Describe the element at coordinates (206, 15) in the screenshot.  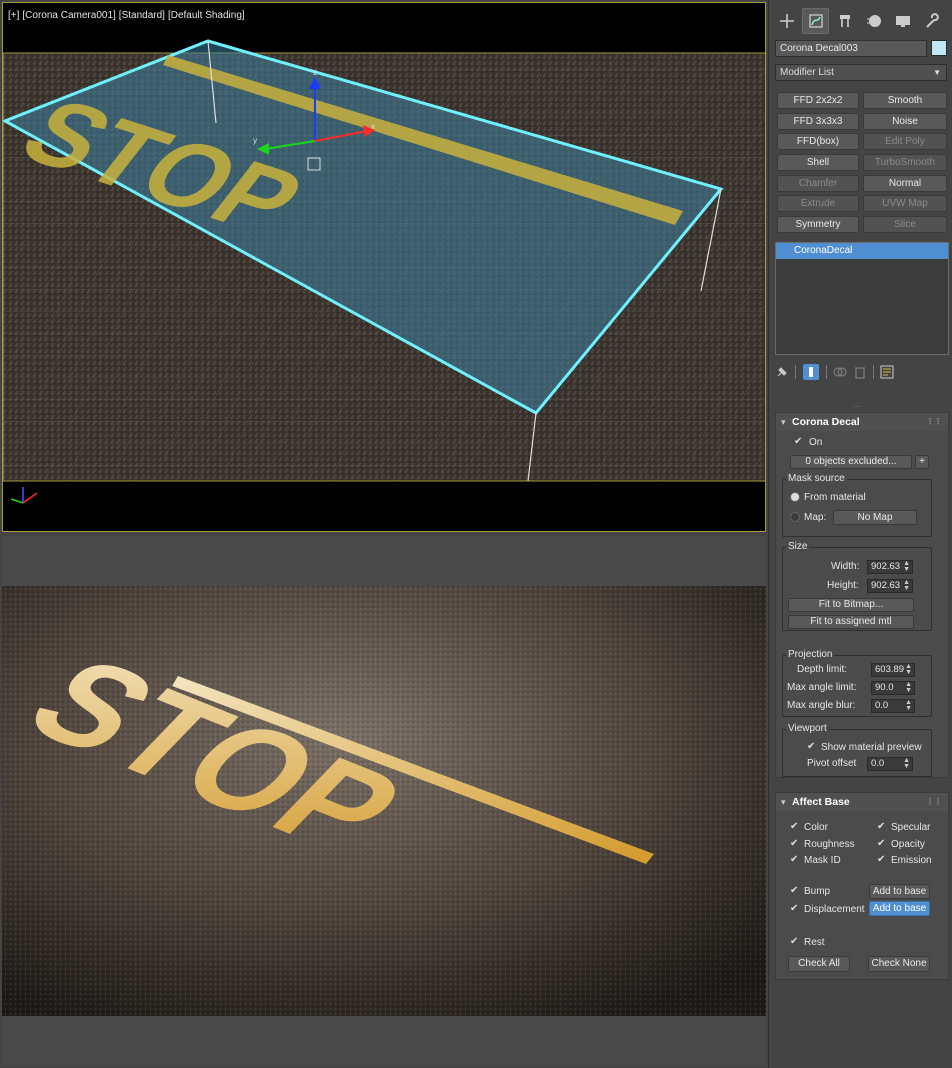
I see `viewport-shading-label: [Default Shading]` at that location.